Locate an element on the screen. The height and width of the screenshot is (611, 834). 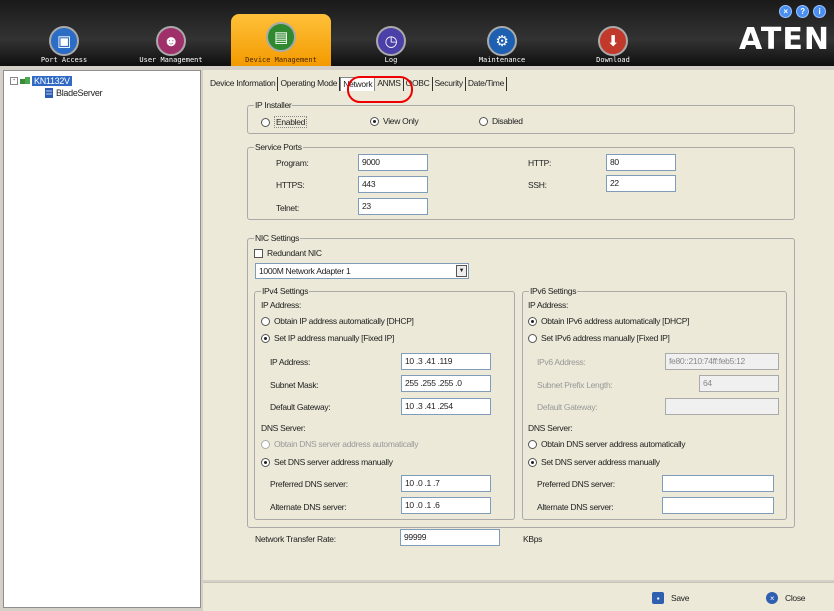
ipv4-dns-auto-radio: Obtain DNS server address automatically is located at coordinates (340, 444).